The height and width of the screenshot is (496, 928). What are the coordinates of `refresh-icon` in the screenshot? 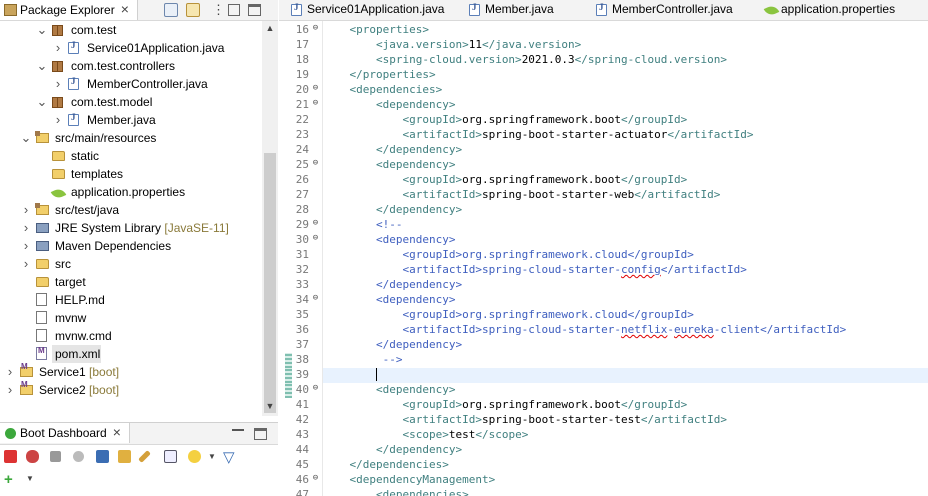 It's located at (124, 456).